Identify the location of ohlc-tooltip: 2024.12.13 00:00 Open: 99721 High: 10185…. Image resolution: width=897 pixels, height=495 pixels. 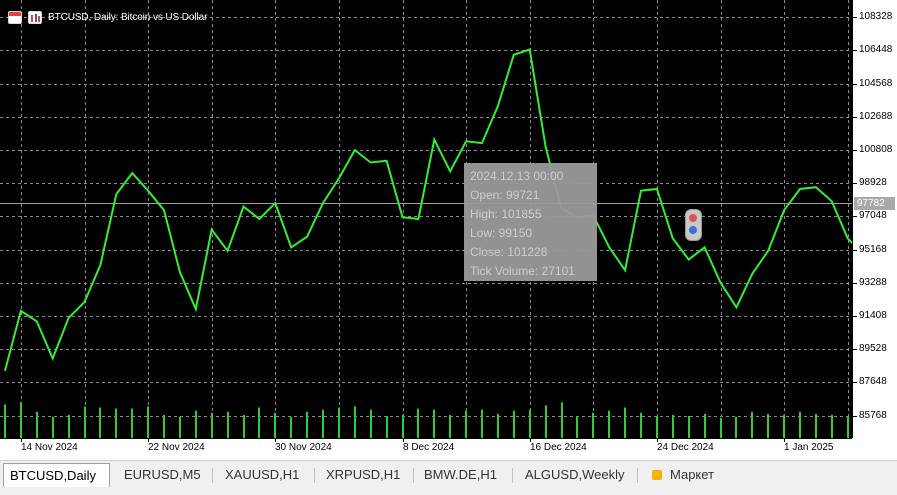
(530, 222).